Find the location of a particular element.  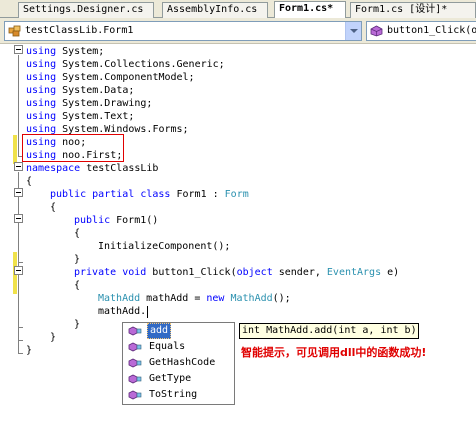

class-combo-value: testClassLib.Form1 is located at coordinates (79, 30).